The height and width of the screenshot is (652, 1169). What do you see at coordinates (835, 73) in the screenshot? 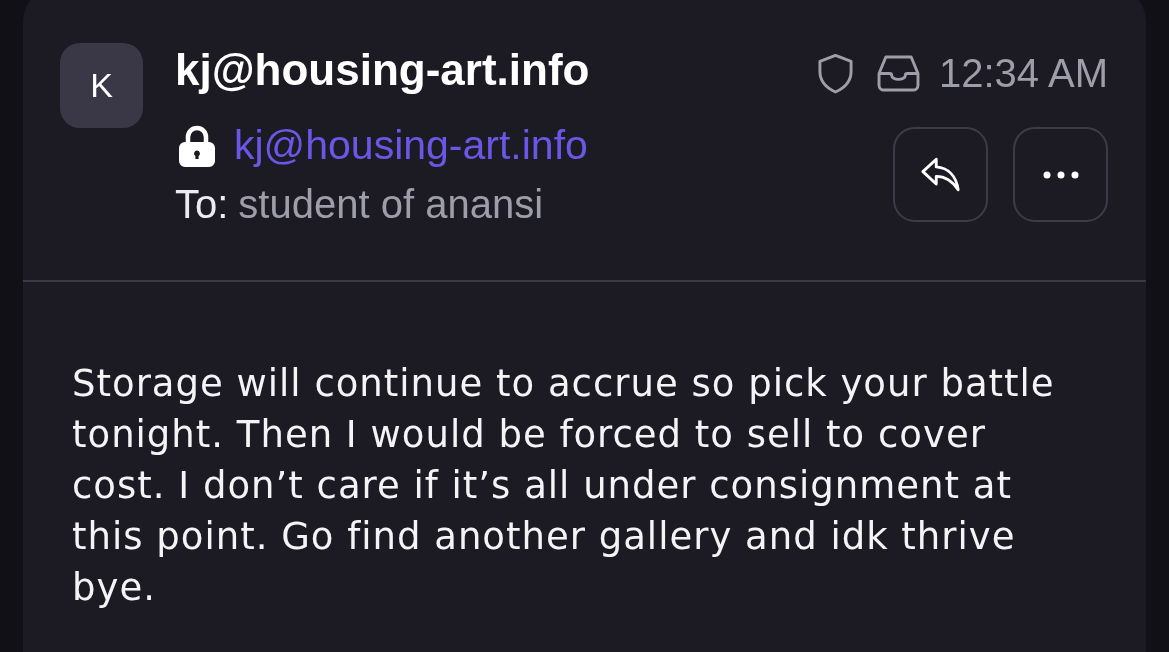
I see `shield-icon` at bounding box center [835, 73].